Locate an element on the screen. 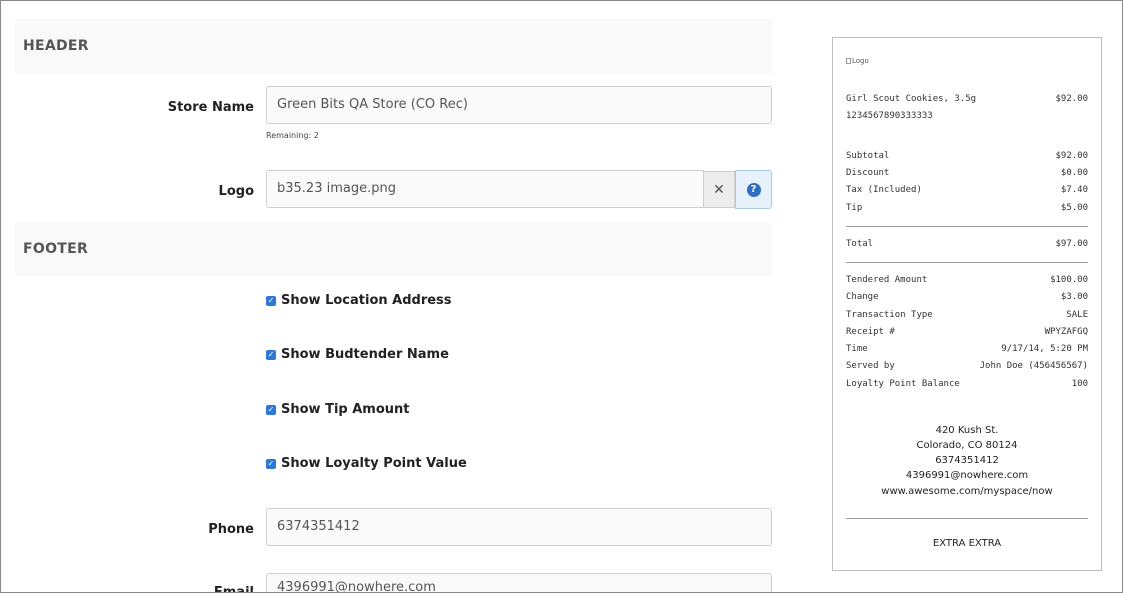 The image size is (1123, 593). logo-label: Logo is located at coordinates (236, 191).